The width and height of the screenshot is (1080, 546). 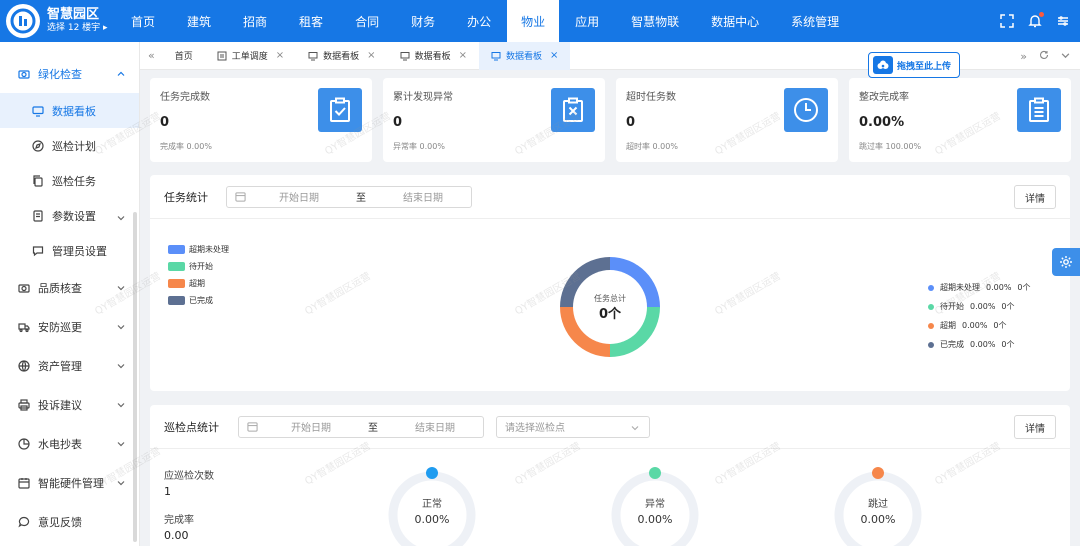 I want to click on sidebar-scrollbar, so click(x=135, y=377).